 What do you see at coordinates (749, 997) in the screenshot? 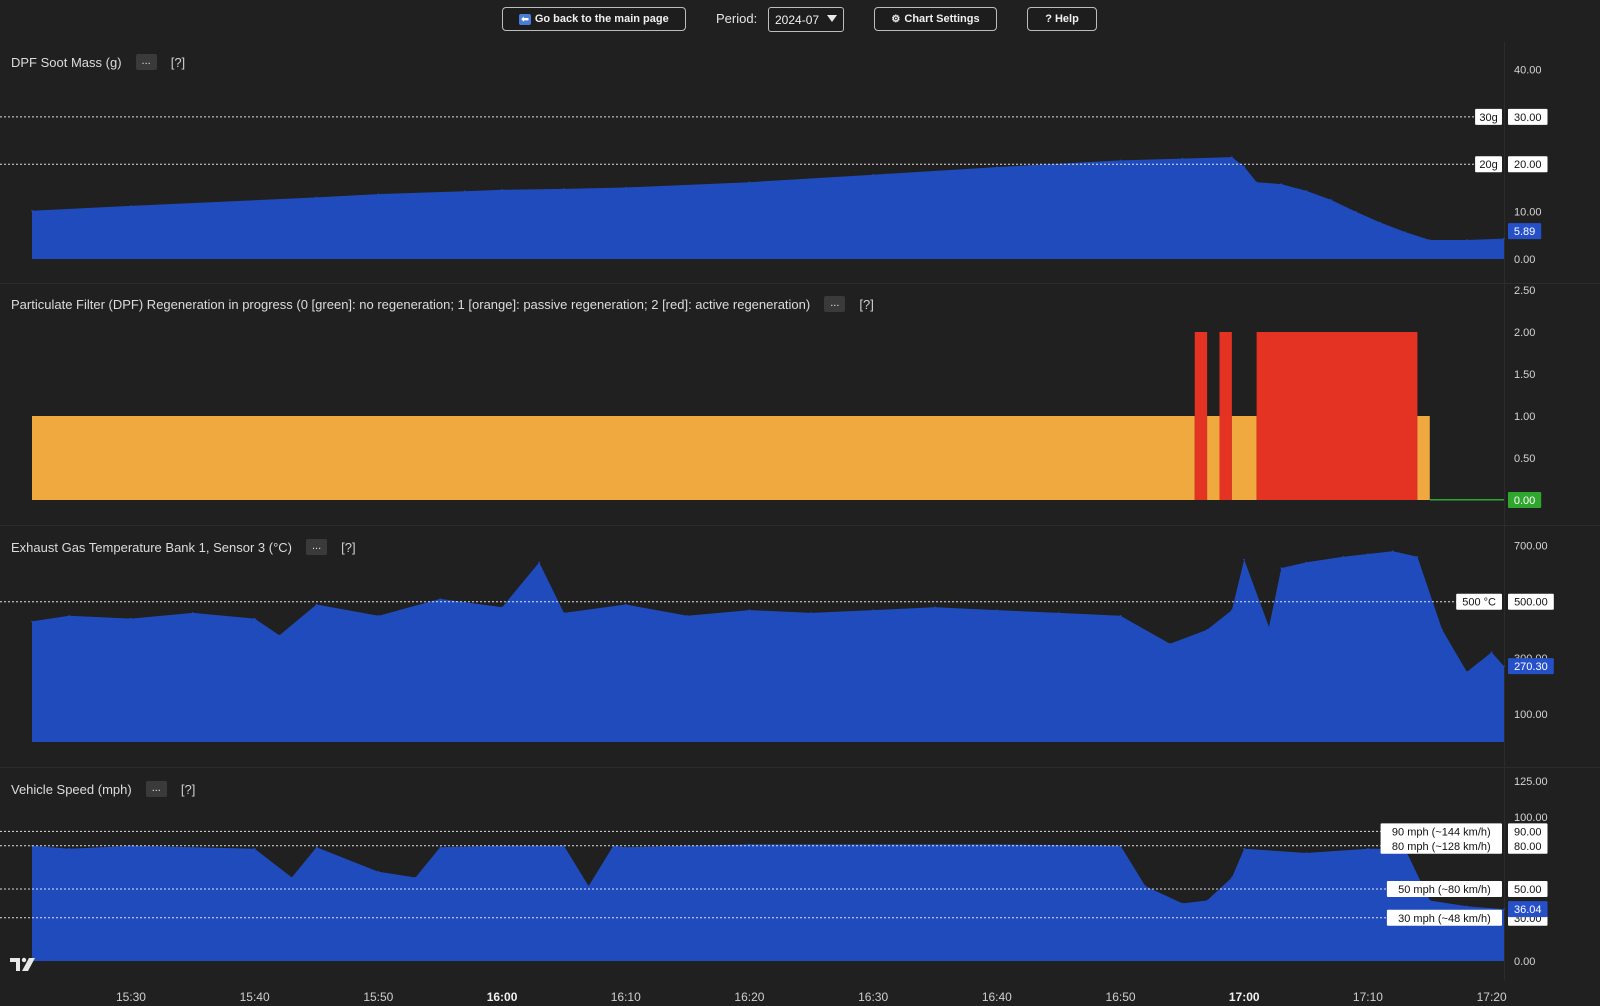
I see `x-tick-label: 16:20` at bounding box center [749, 997].